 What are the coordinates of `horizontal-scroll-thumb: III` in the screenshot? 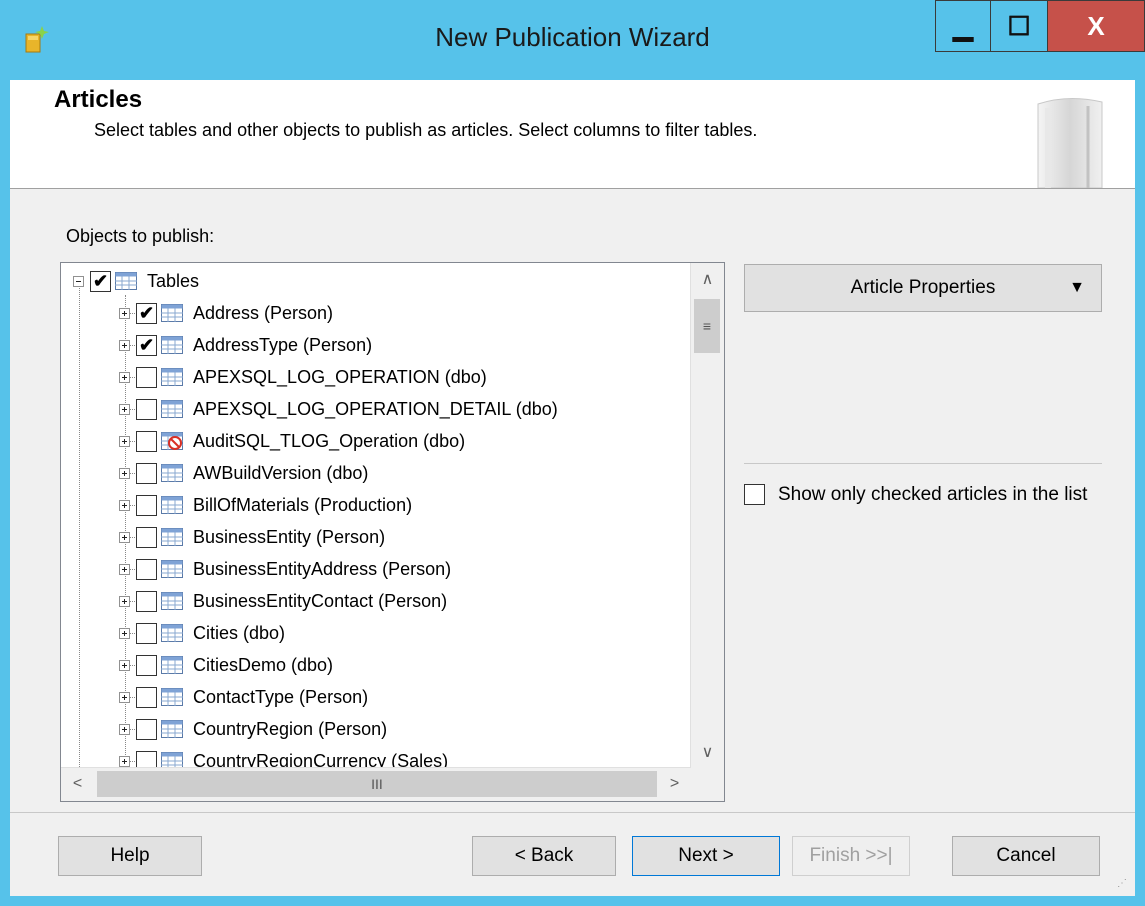 It's located at (377, 784).